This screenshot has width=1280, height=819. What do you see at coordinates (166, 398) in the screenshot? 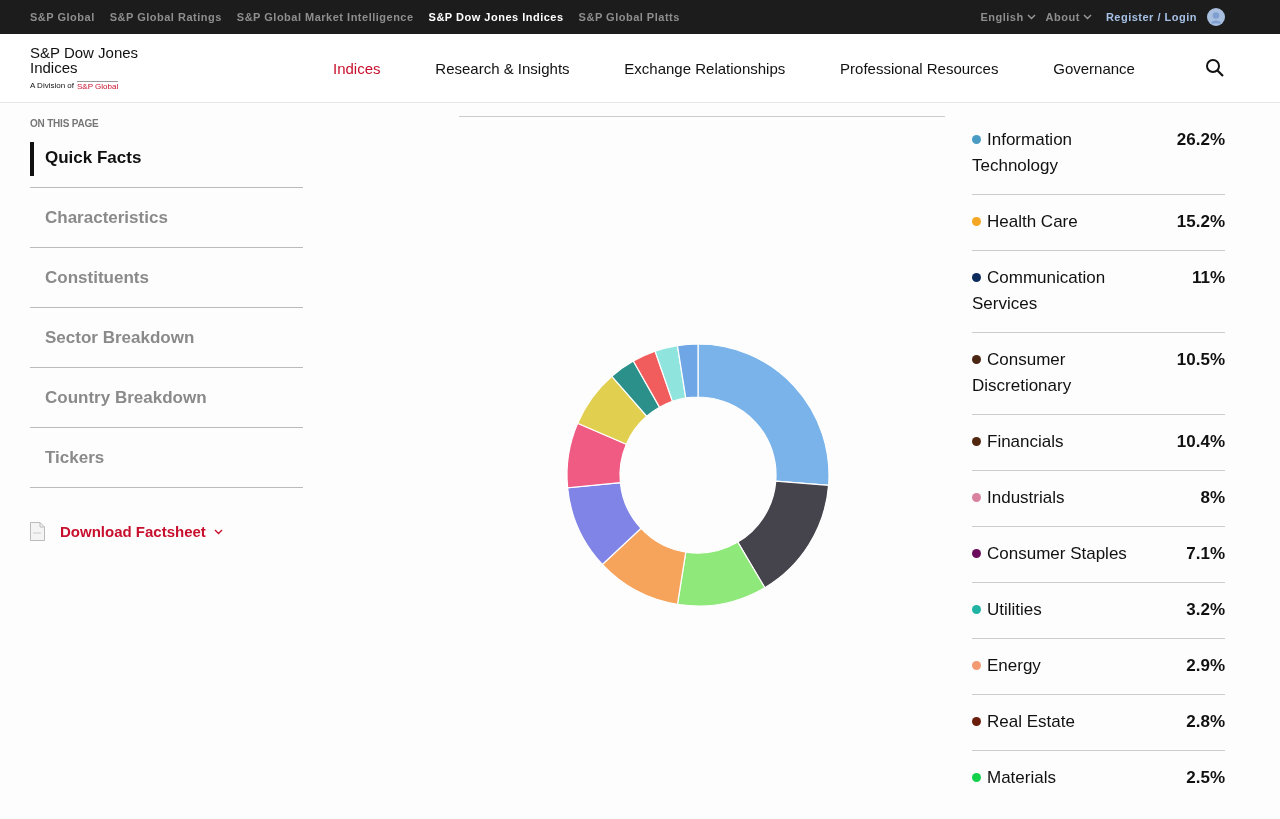
I see `page-section-link: Country Breakdown` at bounding box center [166, 398].